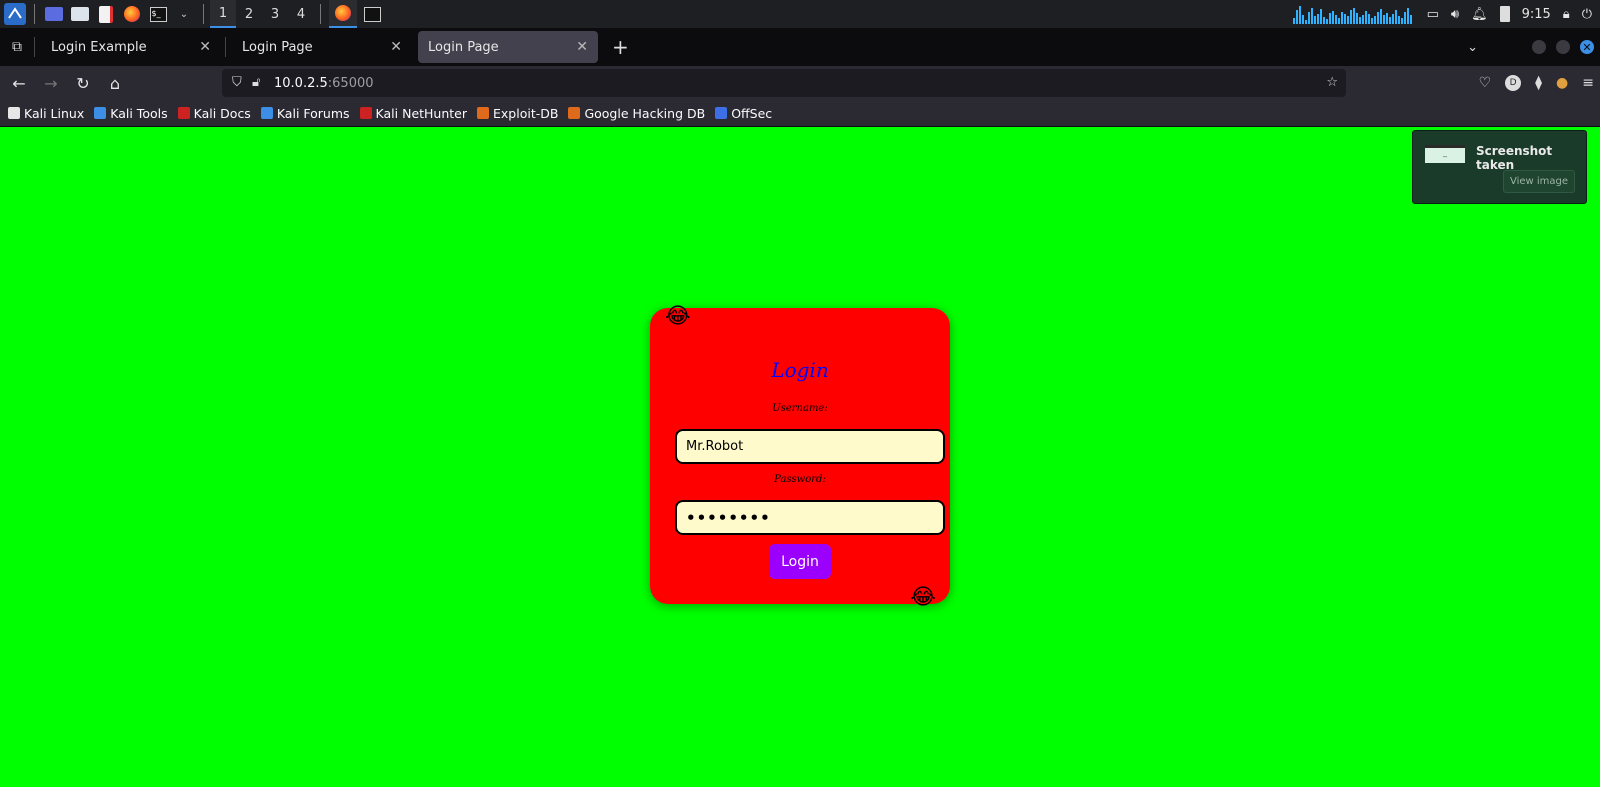 The image size is (1600, 787). Describe the element at coordinates (1504, 14) in the screenshot. I see `battery-icon` at that location.